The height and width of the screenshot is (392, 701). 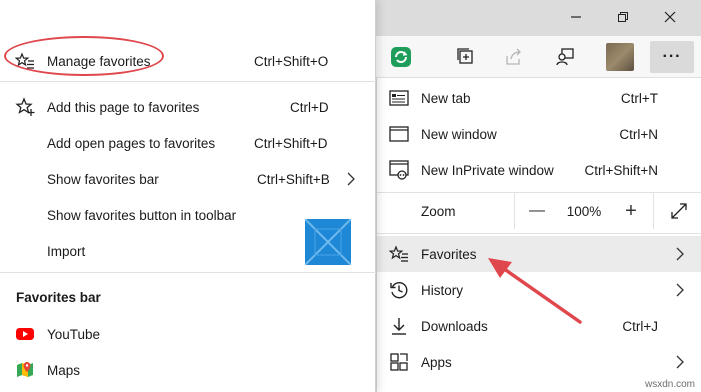 What do you see at coordinates (539, 134) in the screenshot?
I see `menu-item-new-window: New window Ctrl+N` at bounding box center [539, 134].